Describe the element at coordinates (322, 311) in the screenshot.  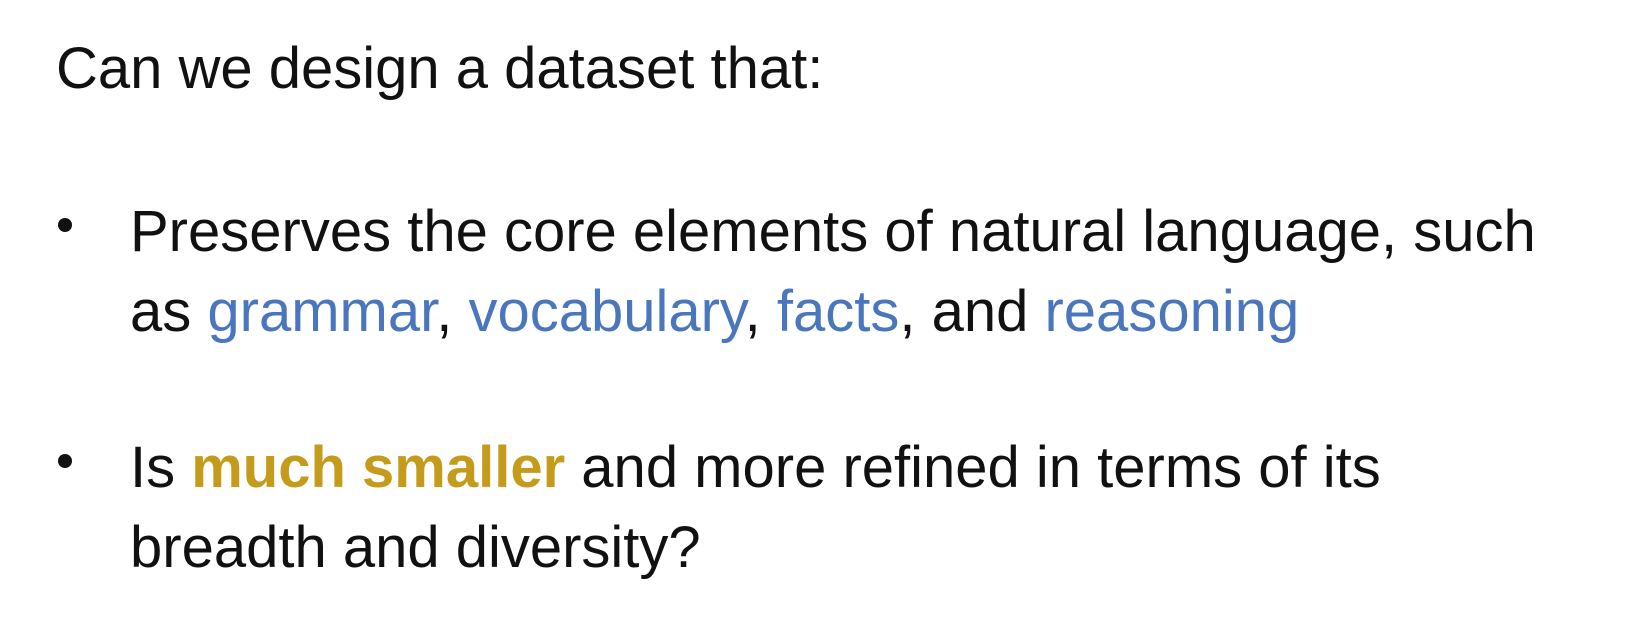
I see `keyword-grammar: grammar` at that location.